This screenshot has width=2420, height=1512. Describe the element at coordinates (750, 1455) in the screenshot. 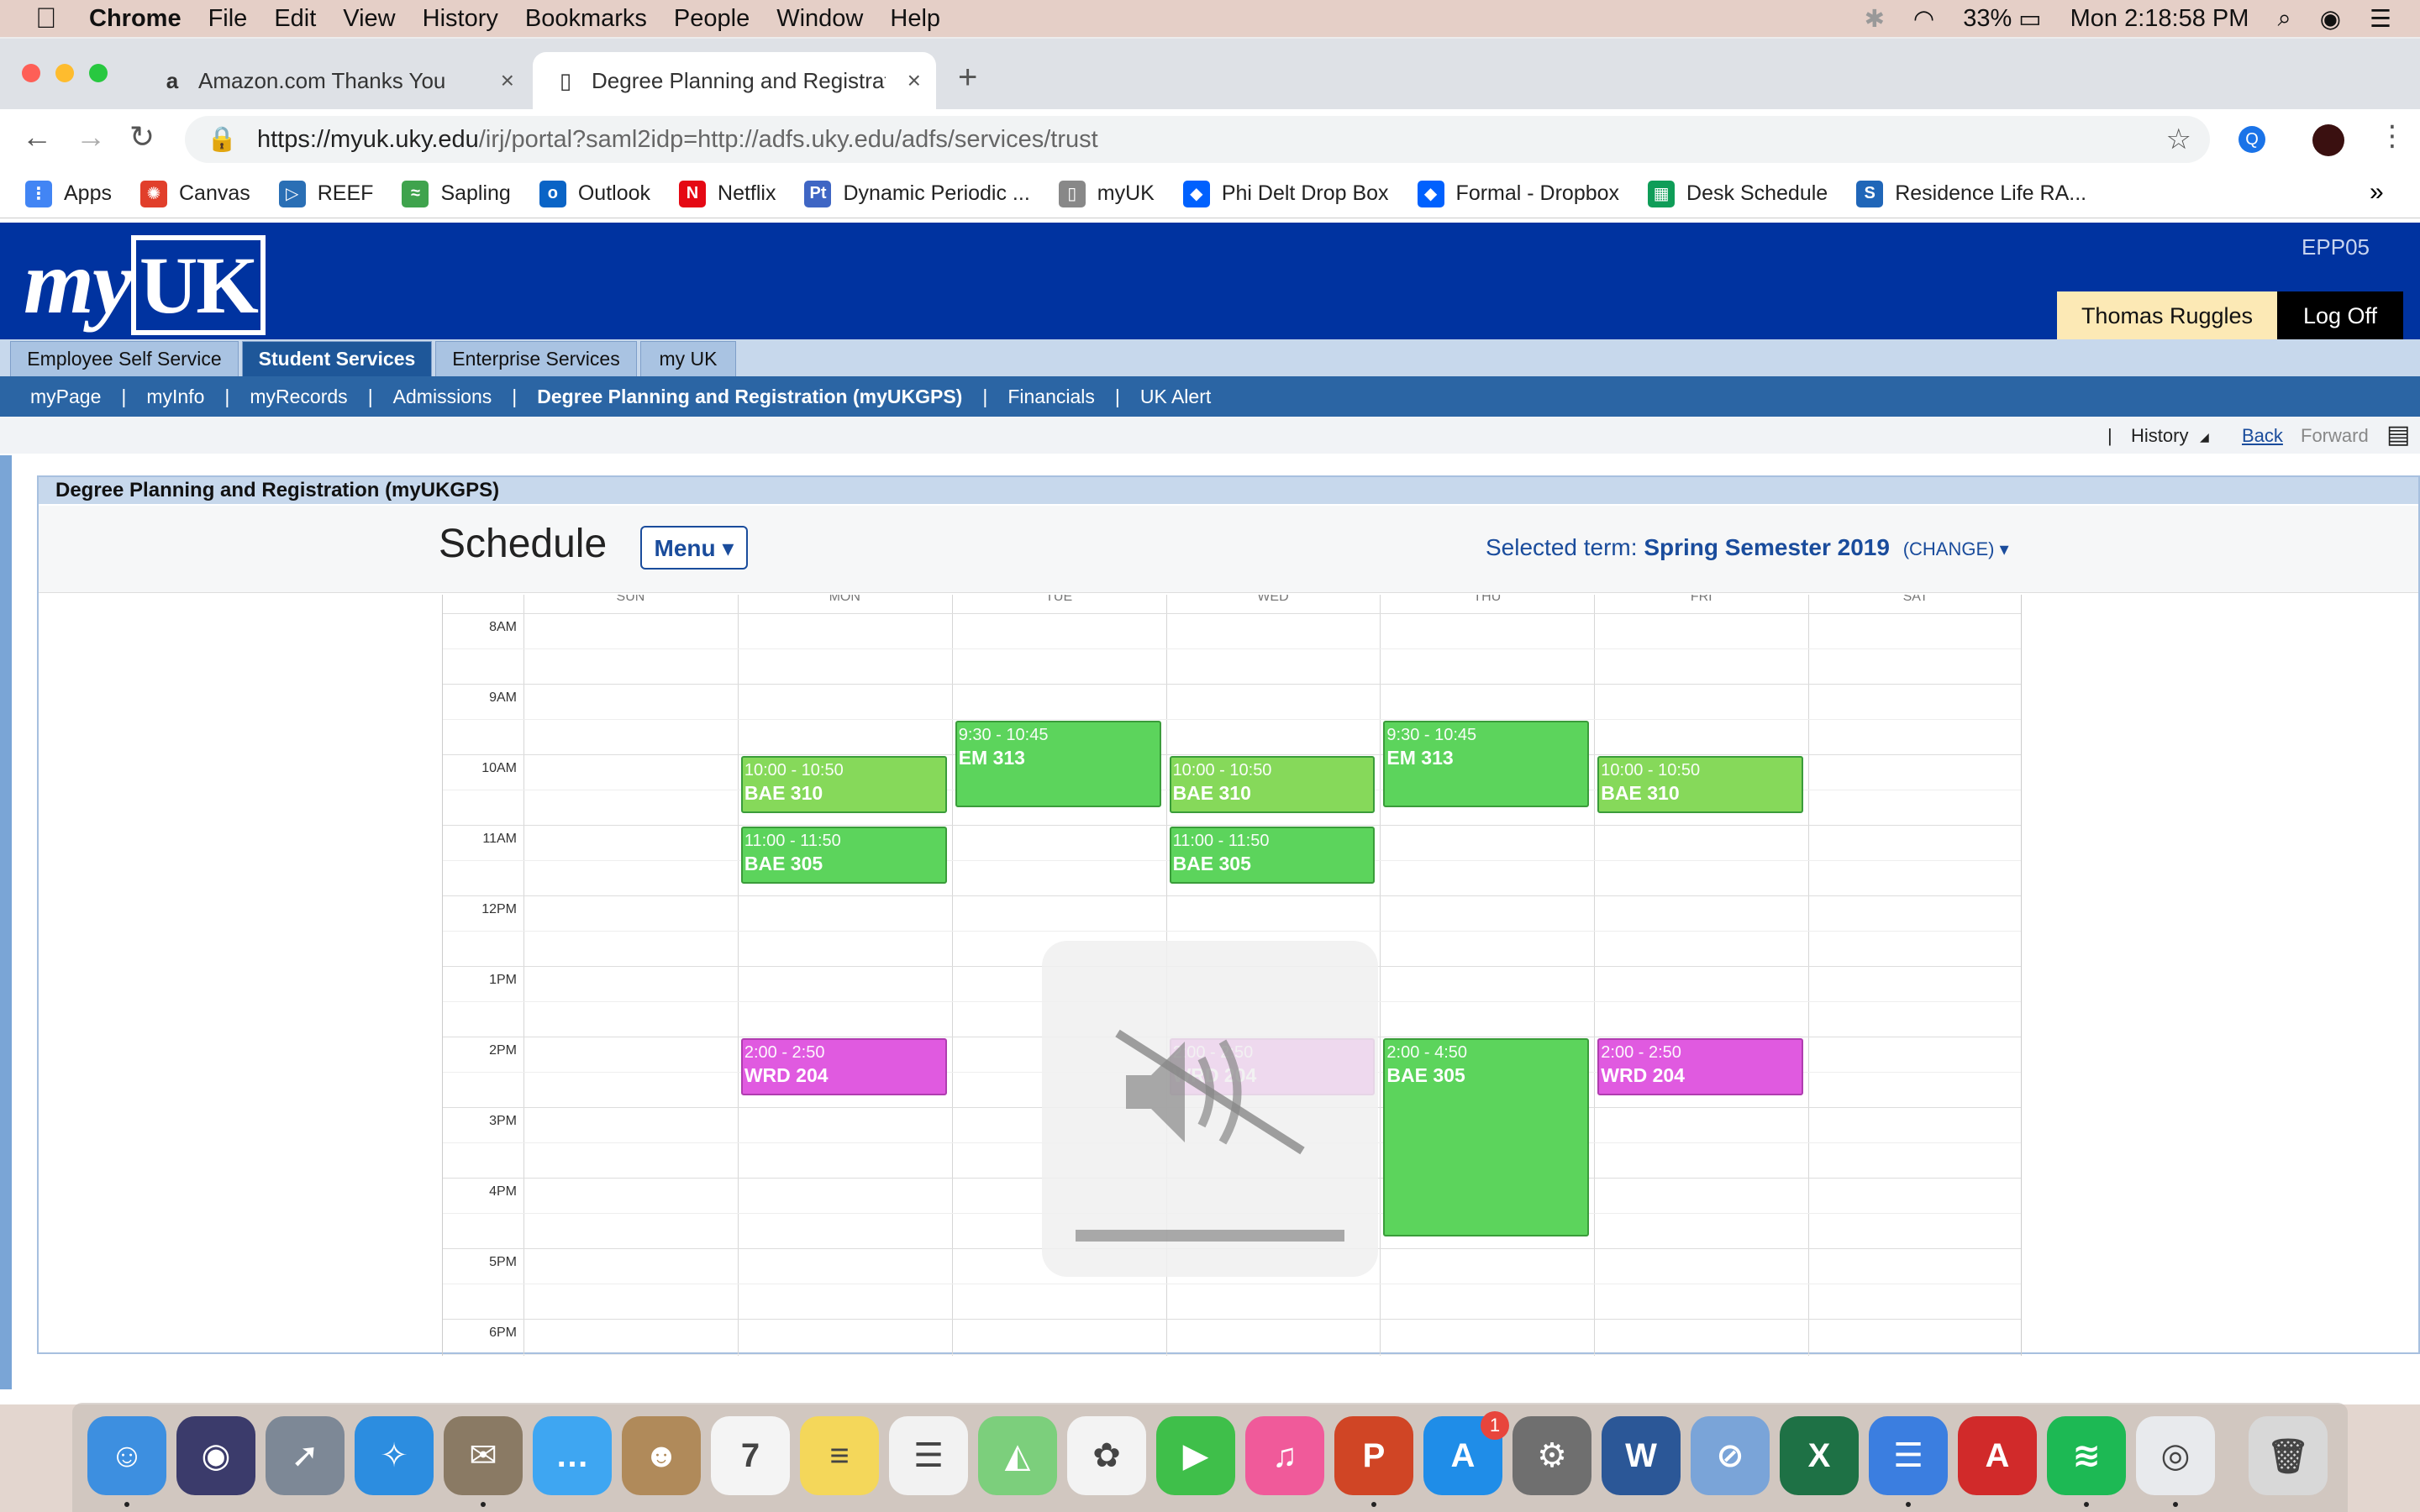

I see `calendar-icon: 7` at that location.